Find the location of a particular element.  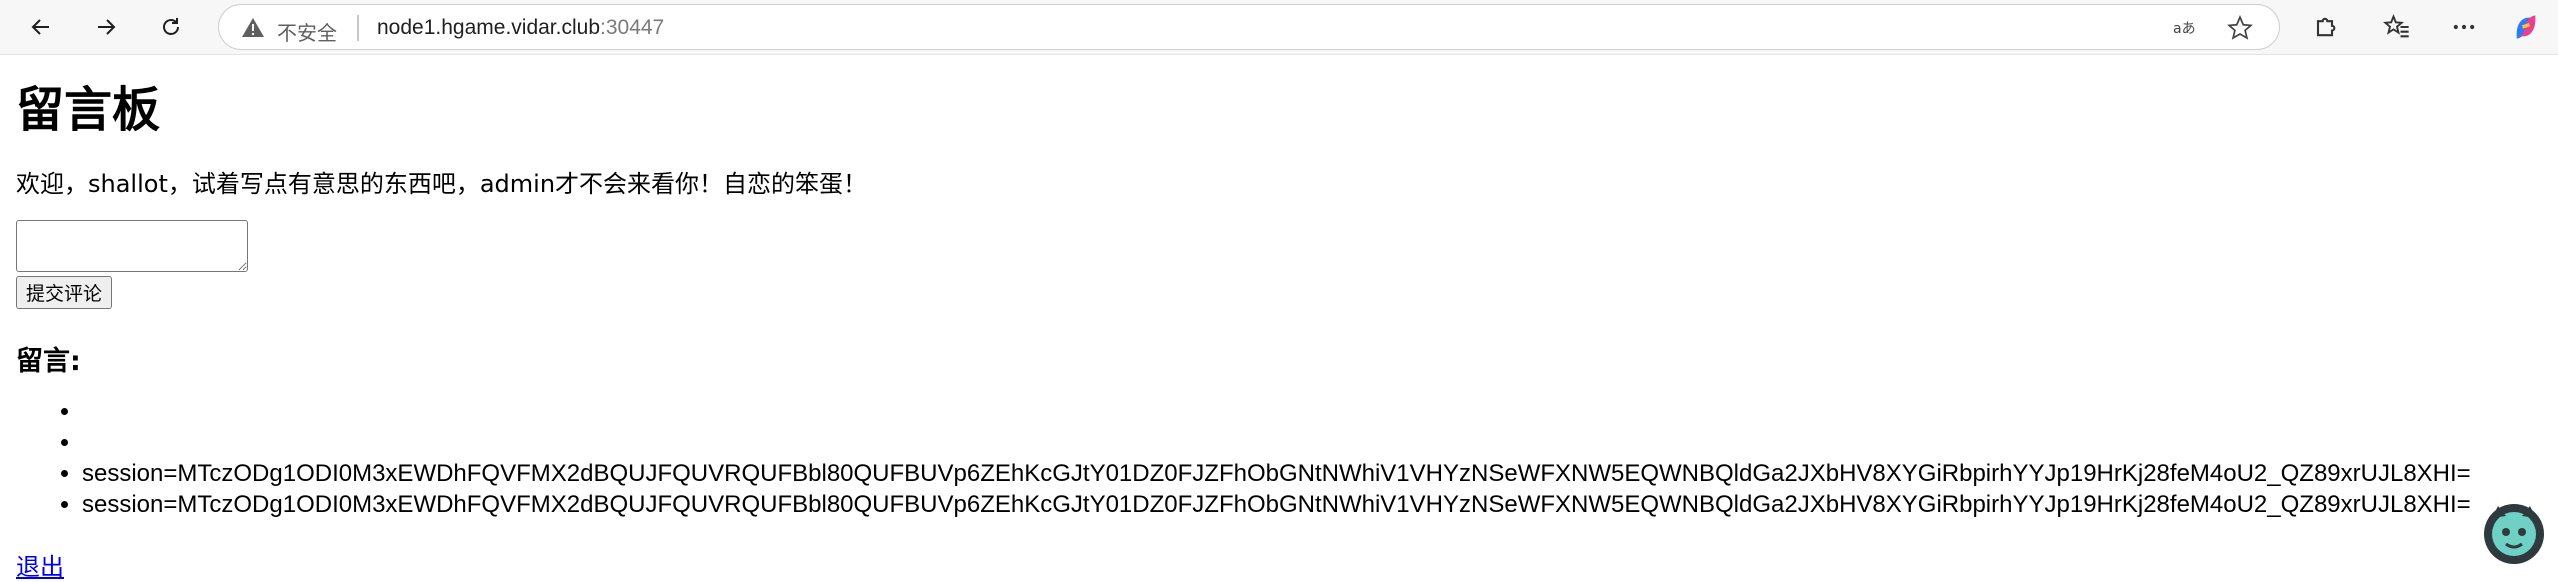

back-button is located at coordinates (41, 27).